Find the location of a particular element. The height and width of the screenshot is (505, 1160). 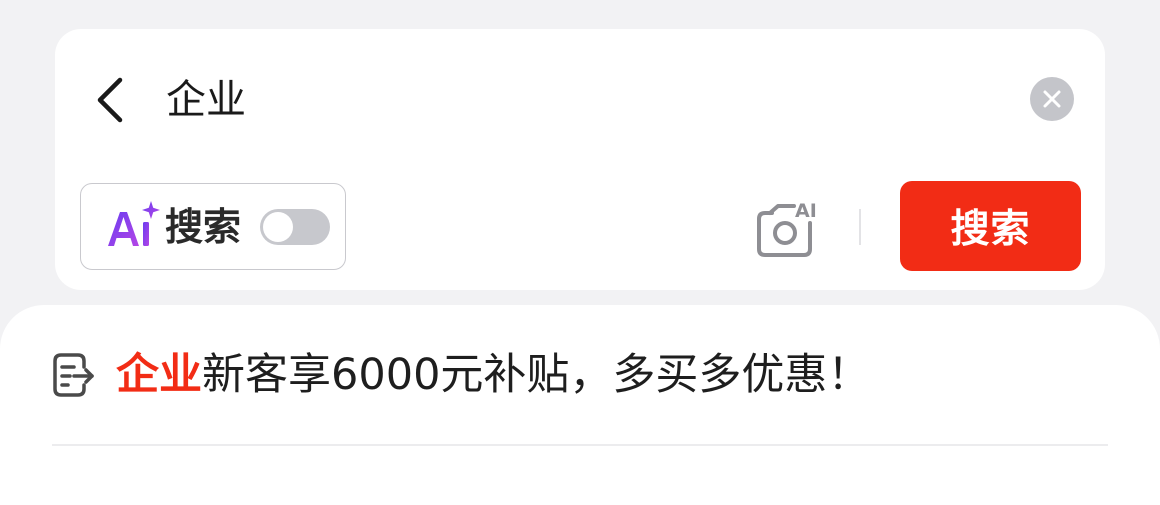

back-button is located at coordinates (110, 100).